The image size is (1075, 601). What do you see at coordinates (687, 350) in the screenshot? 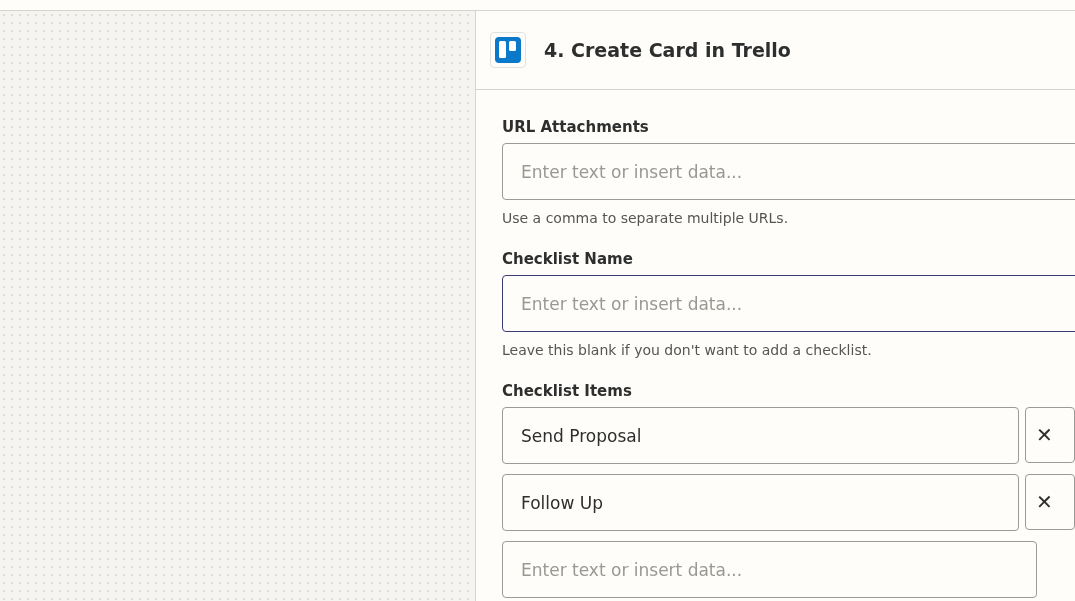
I see `help-text: Leave this blank if you don't want to add a checklist.` at bounding box center [687, 350].